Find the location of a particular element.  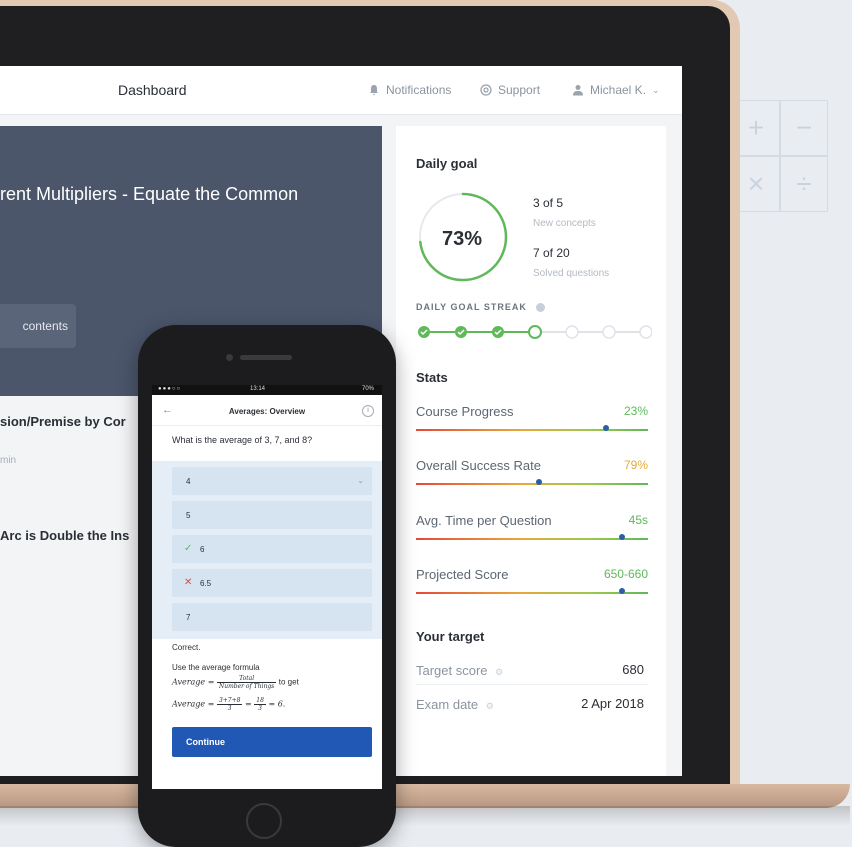

answer-option: 5 is located at coordinates (272, 515).